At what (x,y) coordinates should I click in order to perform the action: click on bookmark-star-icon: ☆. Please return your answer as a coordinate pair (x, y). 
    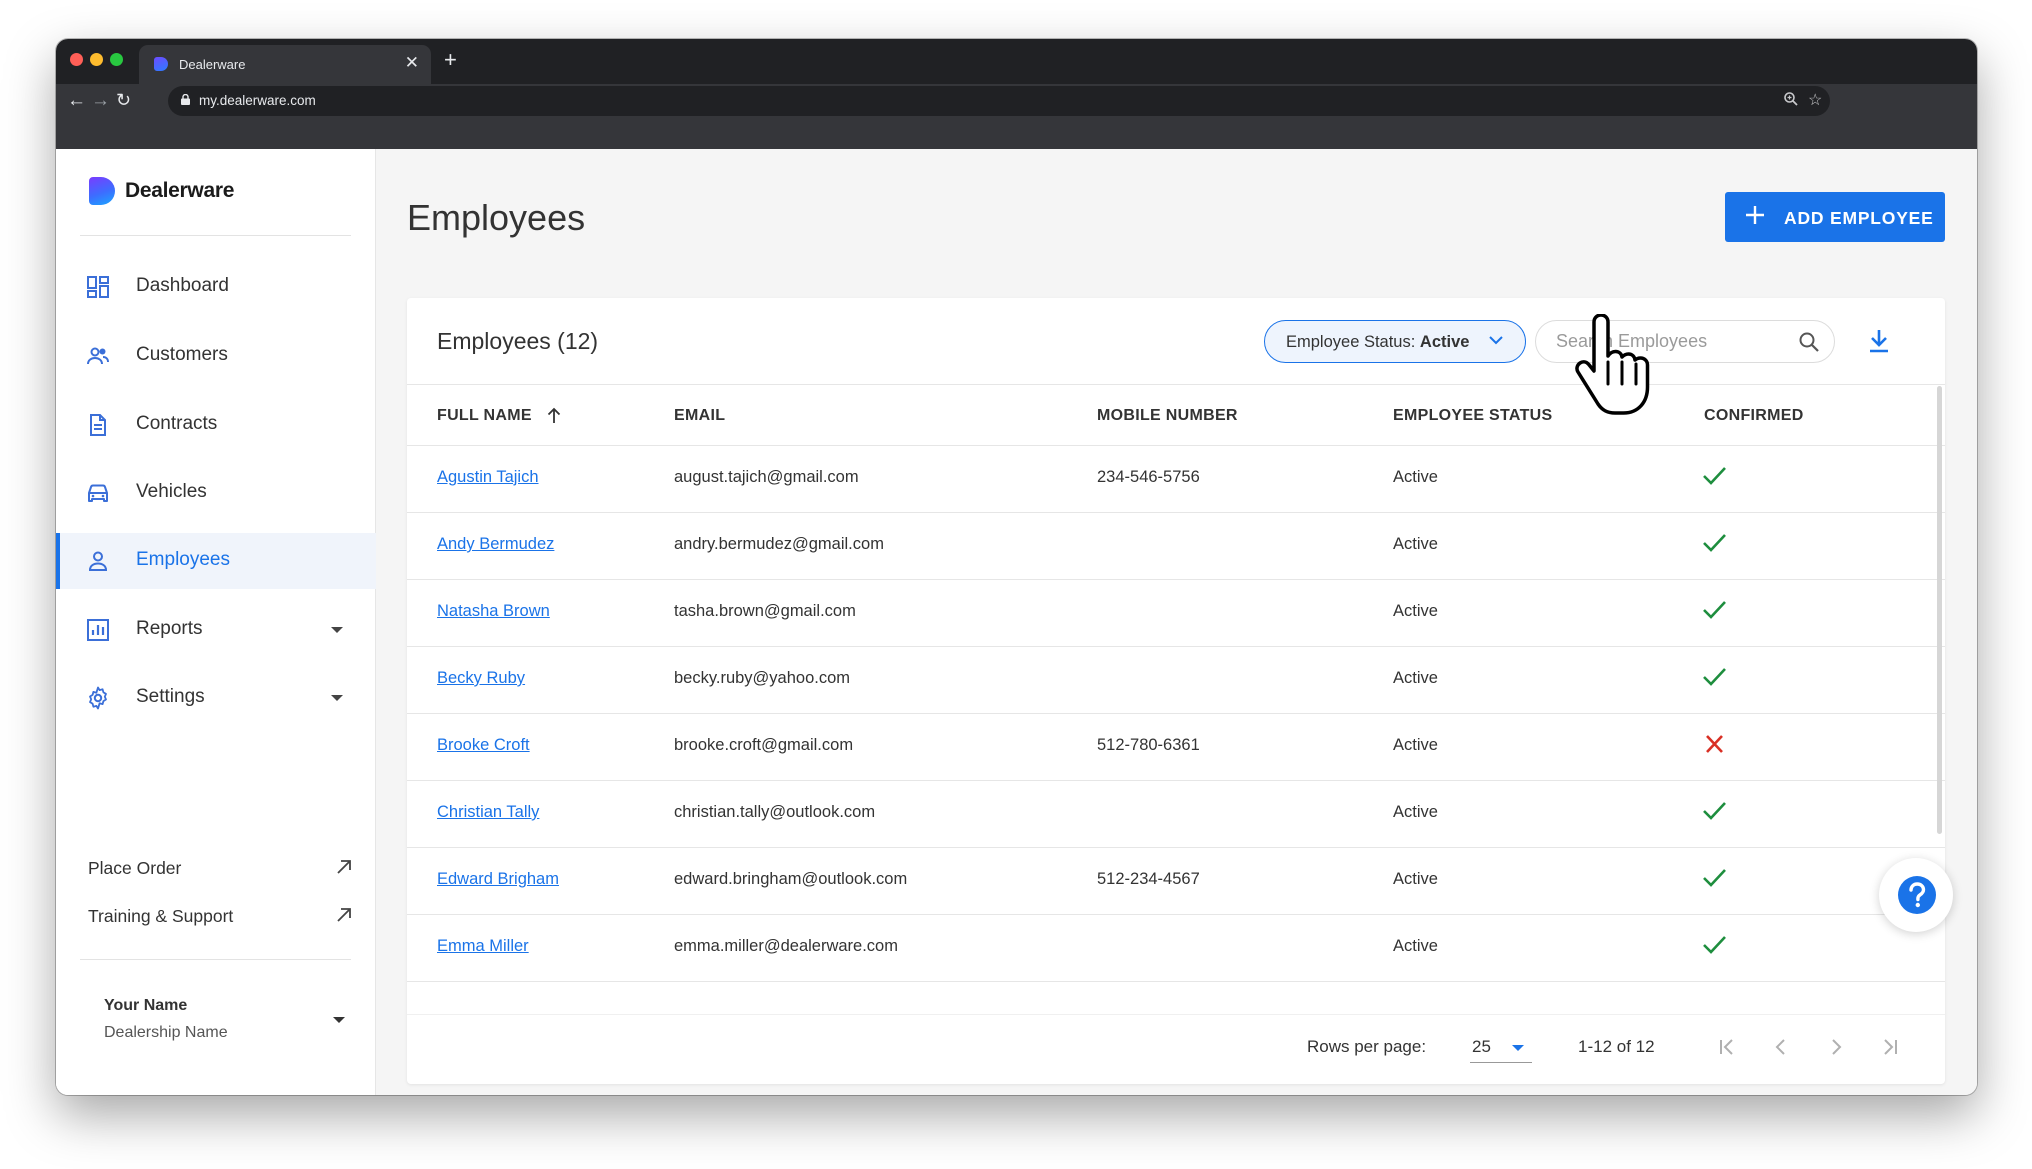
    Looking at the image, I should click on (1815, 100).